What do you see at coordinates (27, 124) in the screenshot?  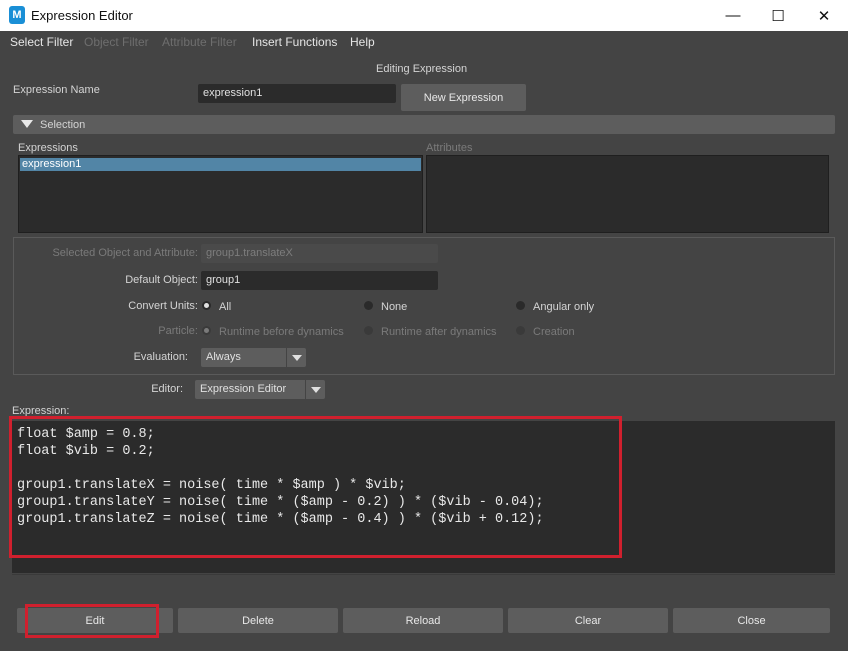 I see `collapse-triangle-icon` at bounding box center [27, 124].